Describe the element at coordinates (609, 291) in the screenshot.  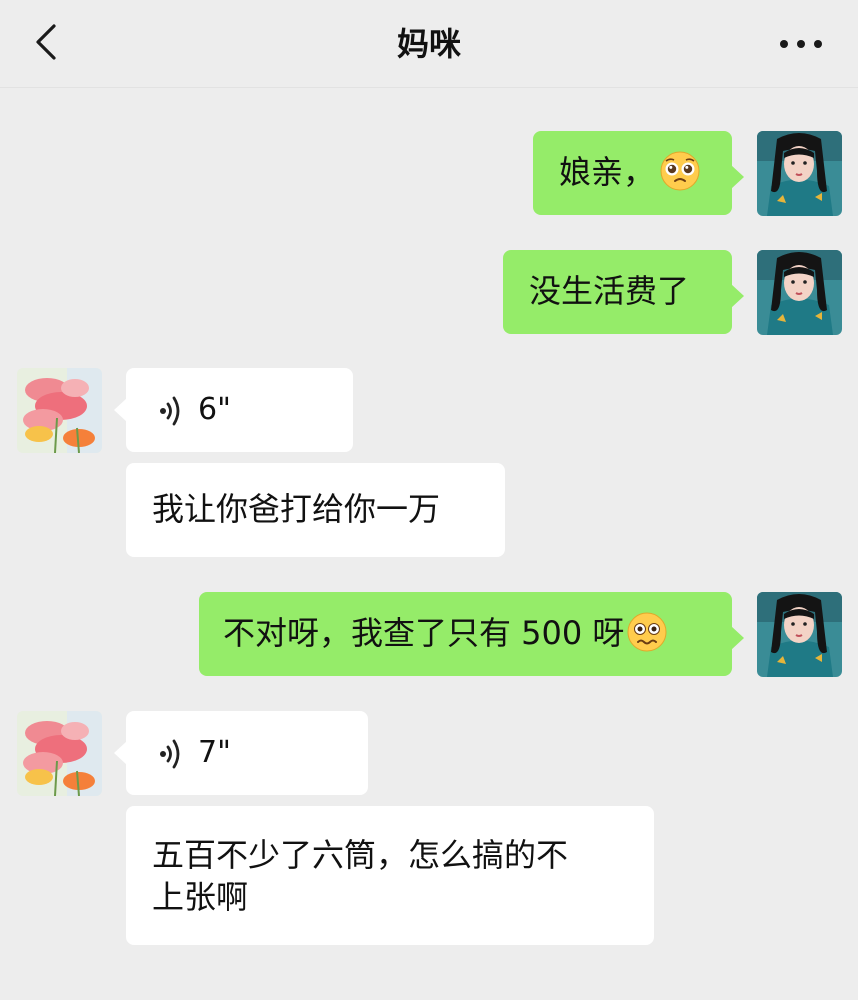
I see `message-text: 没生活费了` at that location.